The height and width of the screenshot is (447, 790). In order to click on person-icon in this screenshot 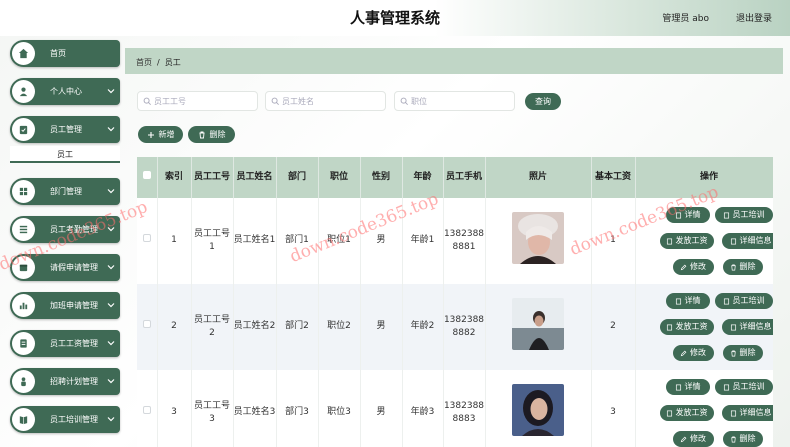, I will do `click(23, 381)`.